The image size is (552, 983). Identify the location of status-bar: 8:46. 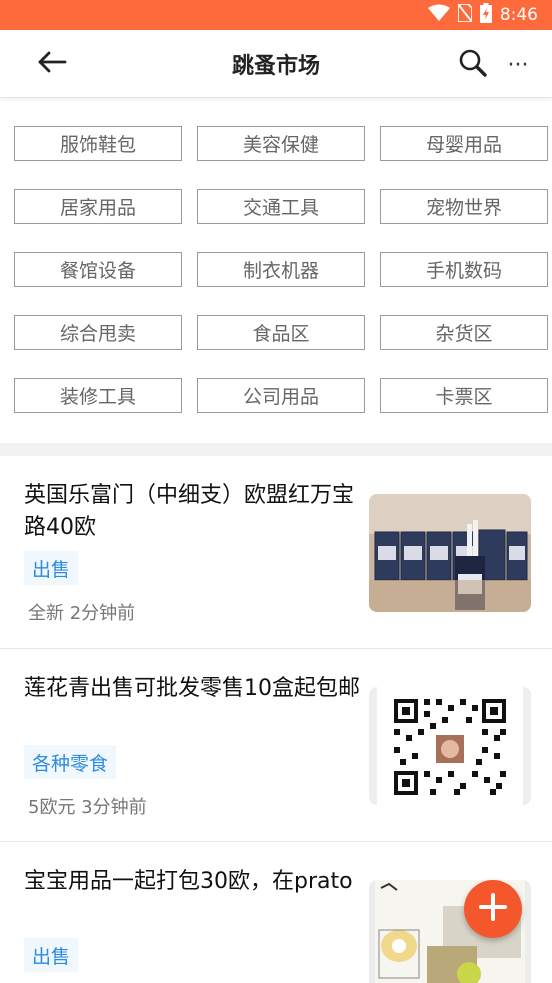
(276, 15).